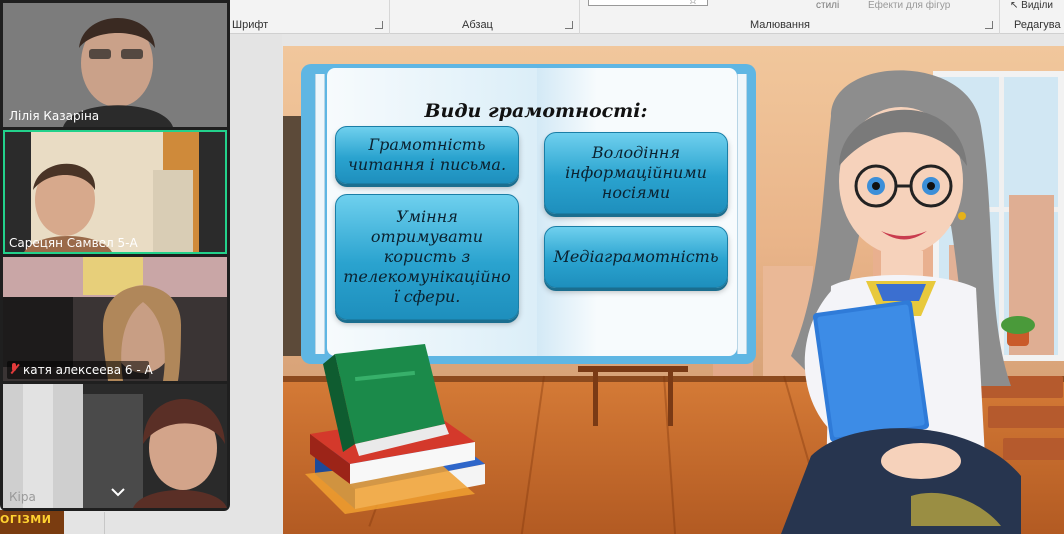 The width and height of the screenshot is (1064, 534). I want to click on shape-effects-button: Ефекти для фігур, so click(909, 5).